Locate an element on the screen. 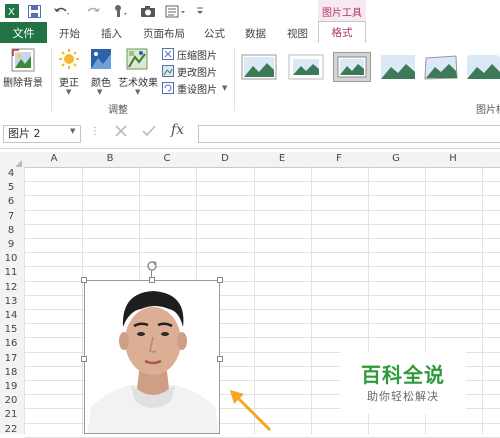  compress-pictures-button: 压缩图片 is located at coordinates (197, 54).